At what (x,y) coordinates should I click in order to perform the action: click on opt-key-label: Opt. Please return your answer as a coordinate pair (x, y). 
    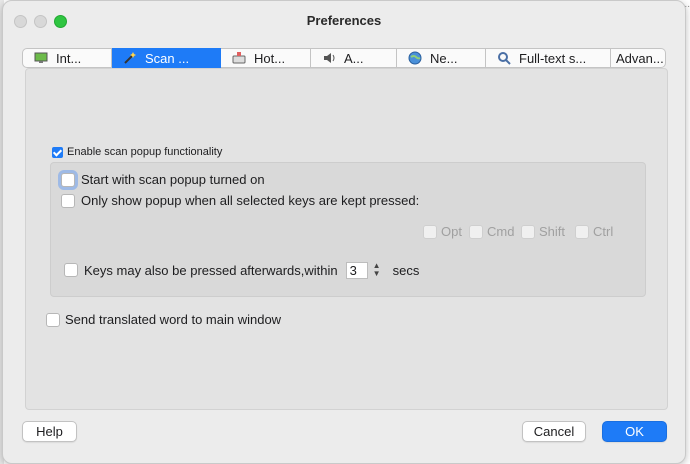
    Looking at the image, I should click on (451, 231).